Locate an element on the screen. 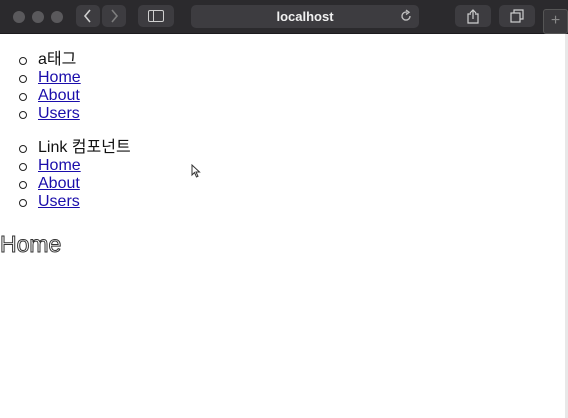 Image resolution: width=568 pixels, height=418 pixels. reload-icon is located at coordinates (406, 16).